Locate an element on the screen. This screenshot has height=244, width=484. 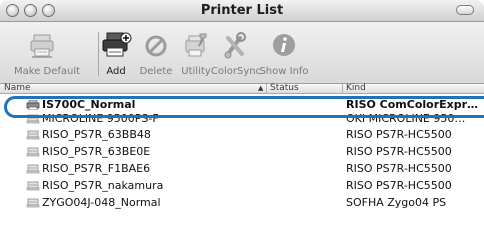
printer-name: RISO_PS7R_F1BAE6 is located at coordinates (96, 168).